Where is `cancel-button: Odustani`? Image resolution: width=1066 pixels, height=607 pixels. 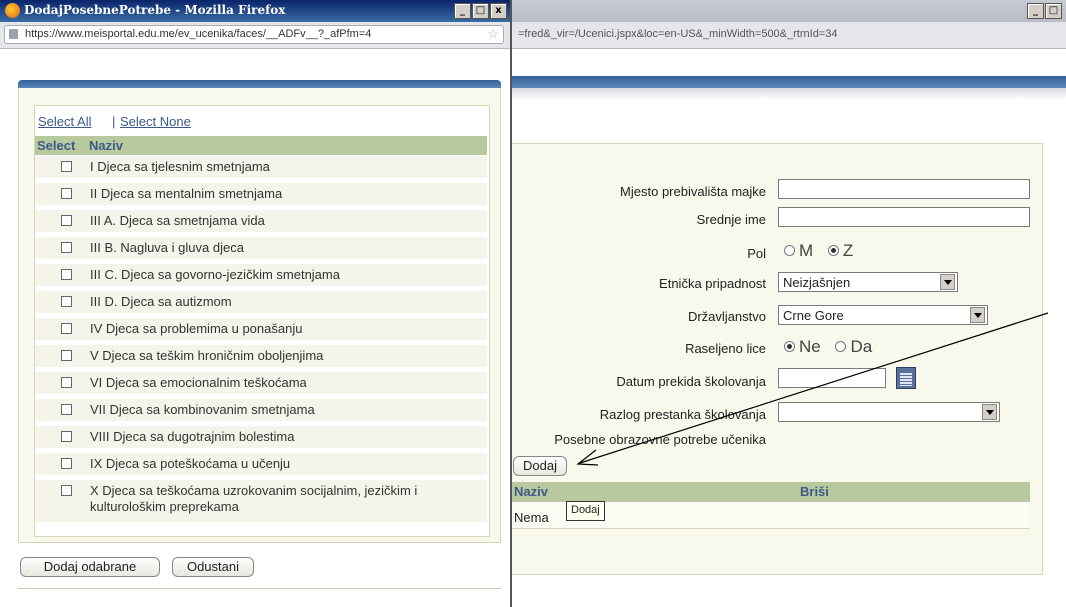 cancel-button: Odustani is located at coordinates (213, 567).